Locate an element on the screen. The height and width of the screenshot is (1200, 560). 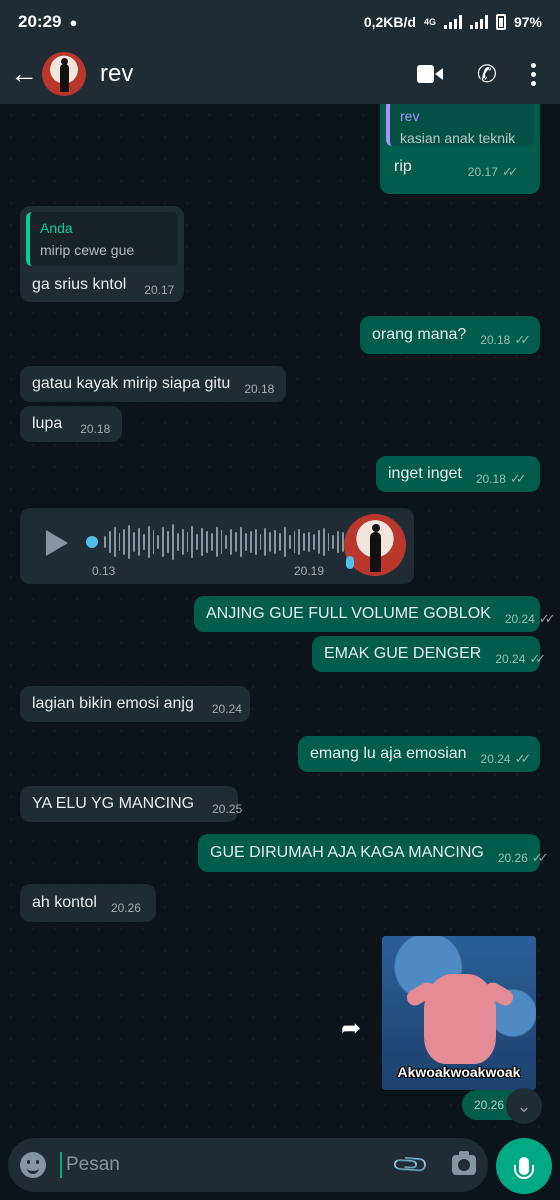
message-time: 20.17 is located at coordinates (159, 290).